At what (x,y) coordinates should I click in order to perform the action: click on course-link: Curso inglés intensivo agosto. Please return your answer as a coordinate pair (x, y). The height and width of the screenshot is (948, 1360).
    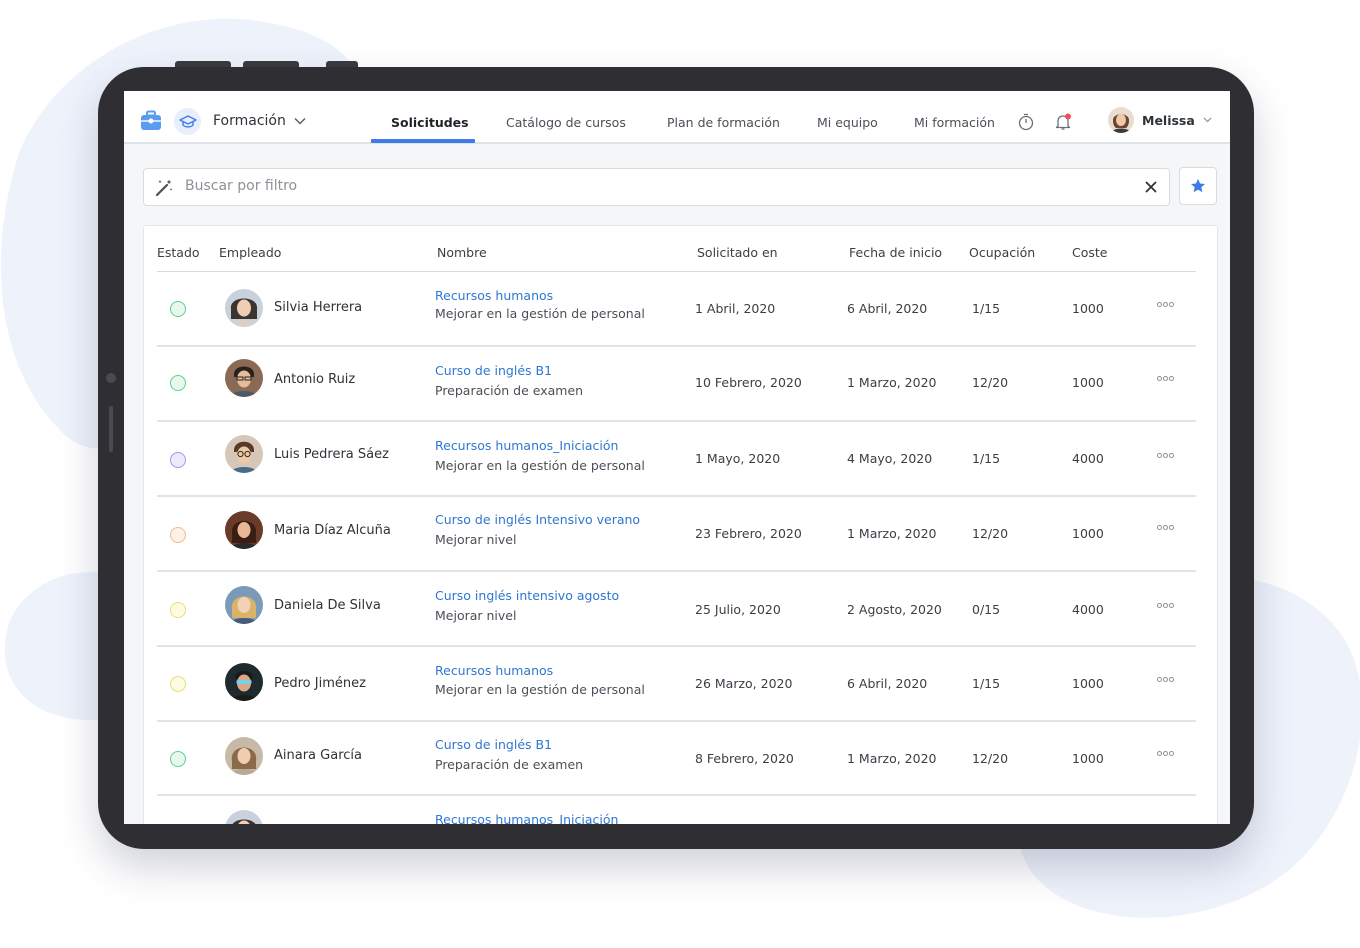
    Looking at the image, I should click on (527, 595).